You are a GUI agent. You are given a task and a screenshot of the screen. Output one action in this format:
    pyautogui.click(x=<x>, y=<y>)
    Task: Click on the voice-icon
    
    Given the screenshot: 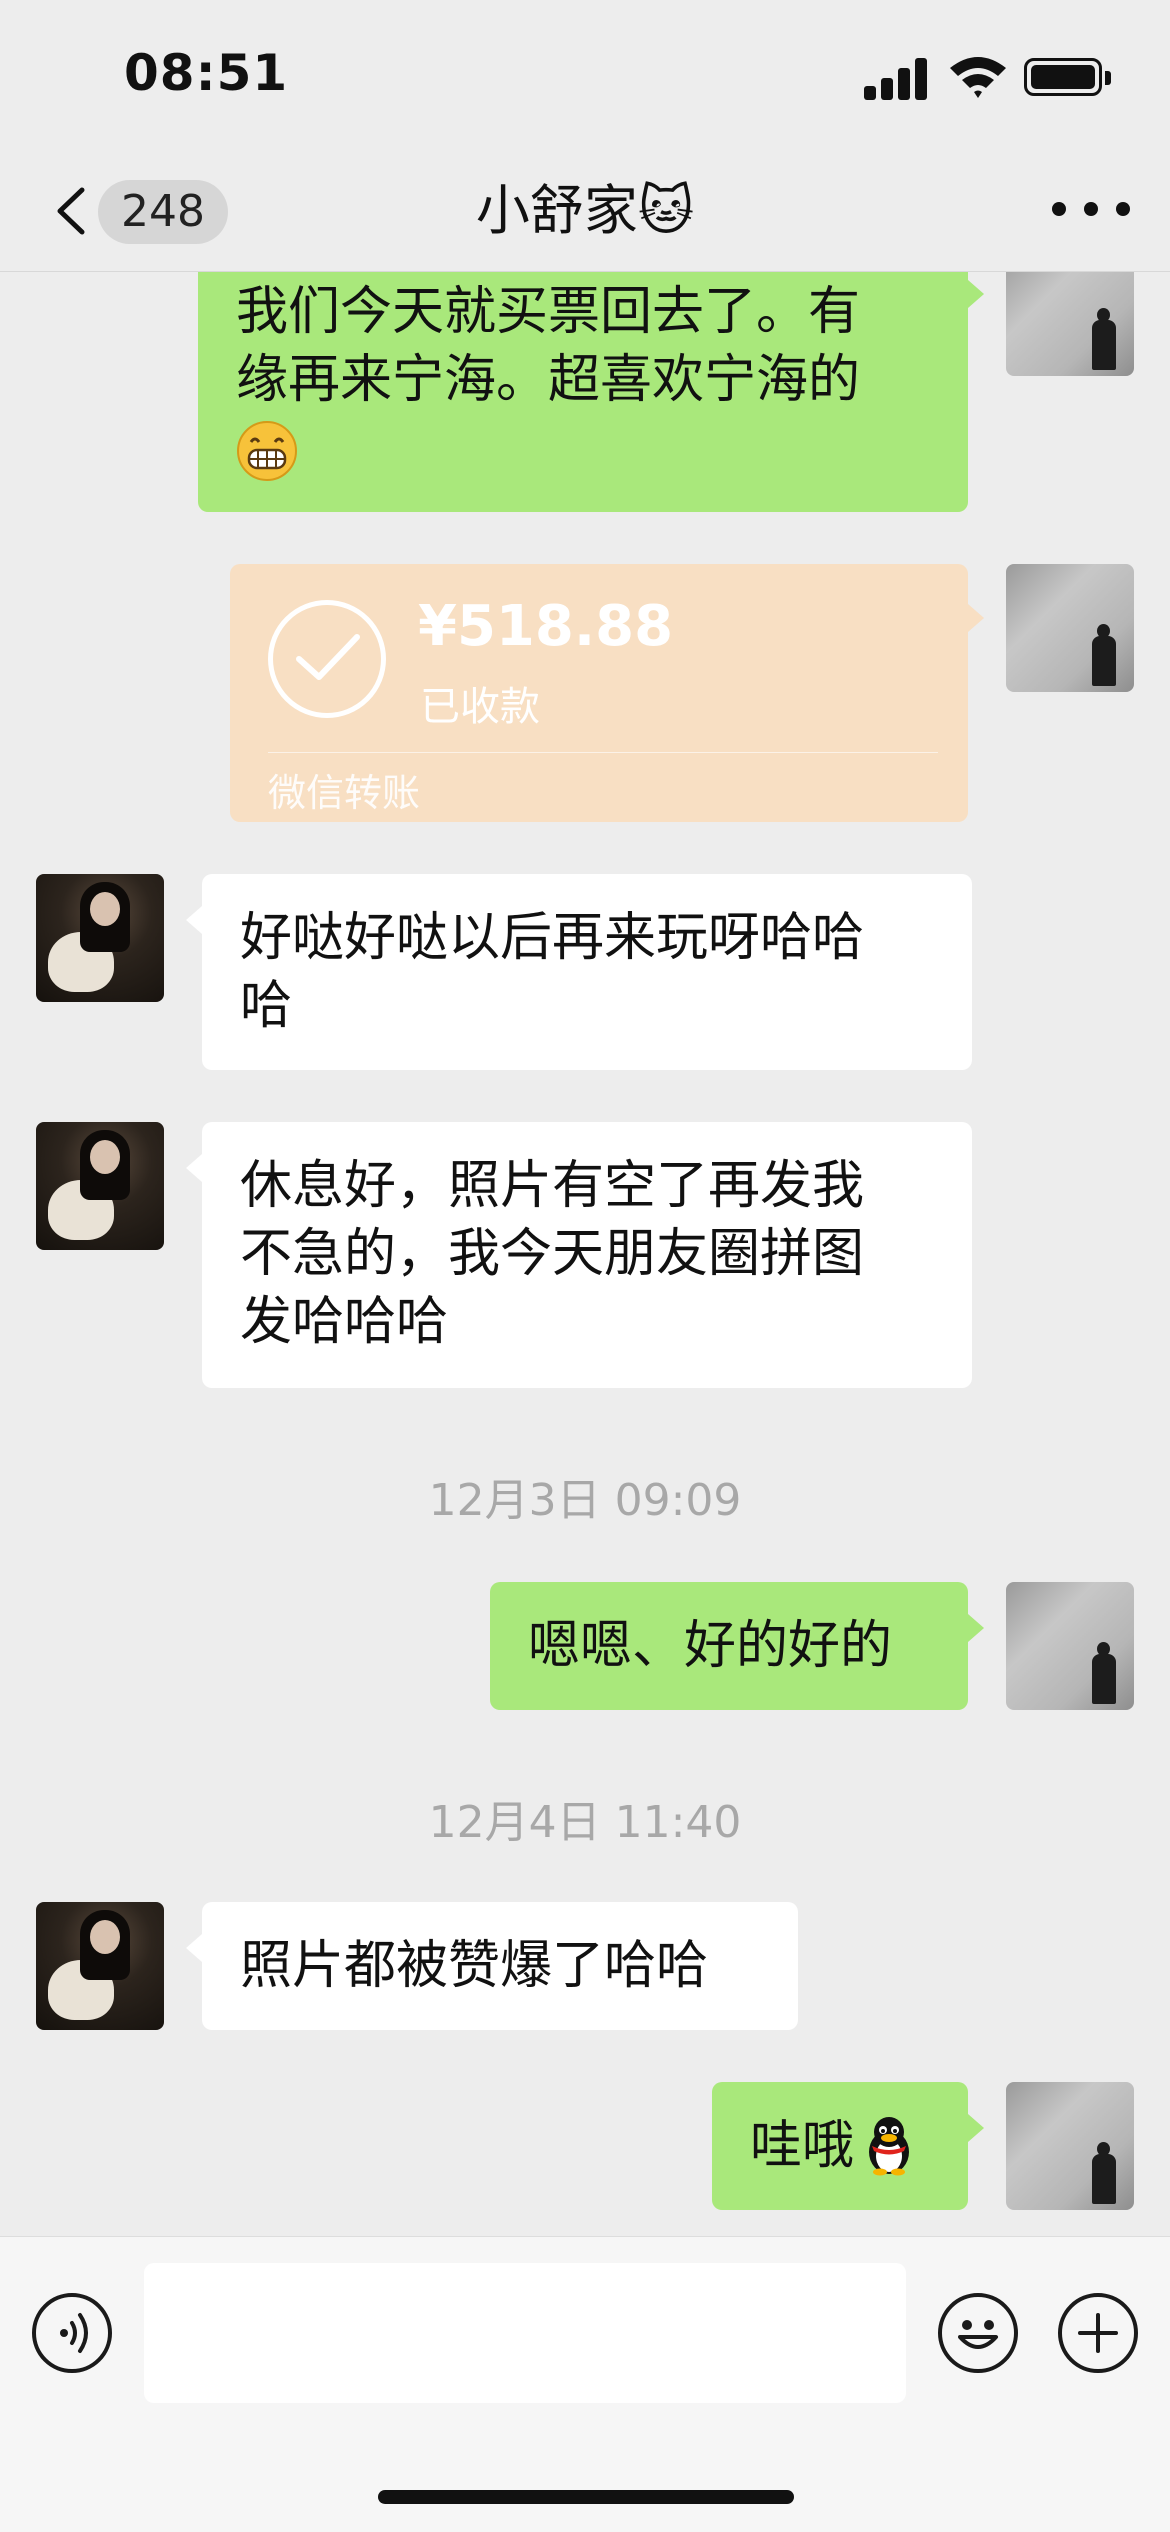 What is the action you would take?
    pyautogui.click(x=74, y=2333)
    